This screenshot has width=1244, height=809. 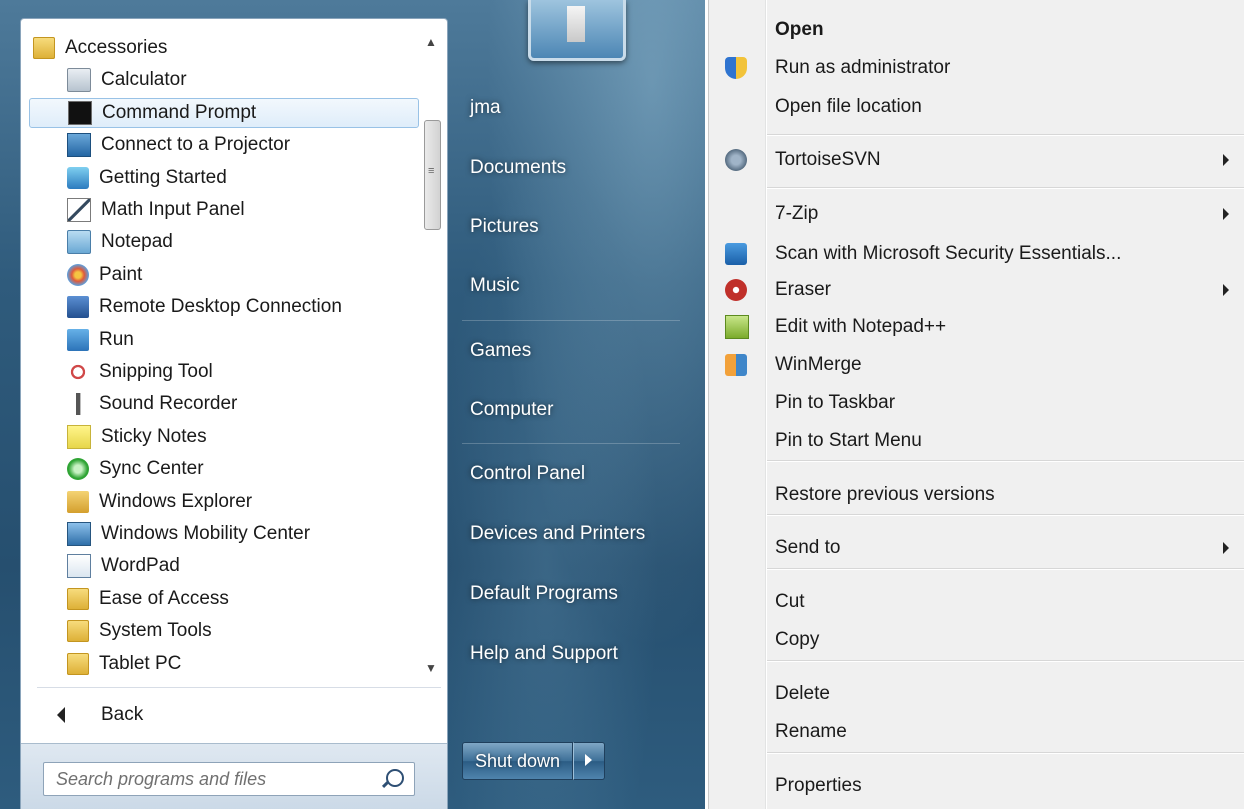 I want to click on right-link-item: Control Panel, so click(x=527, y=474).